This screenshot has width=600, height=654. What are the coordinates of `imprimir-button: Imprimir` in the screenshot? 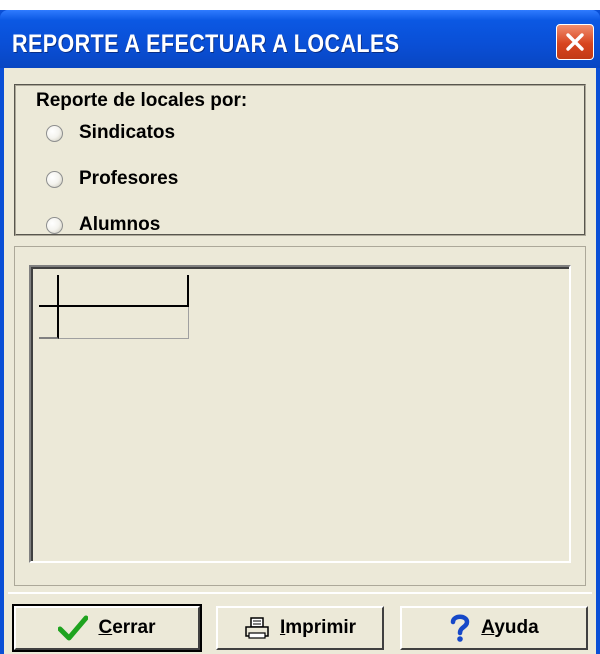 It's located at (300, 628).